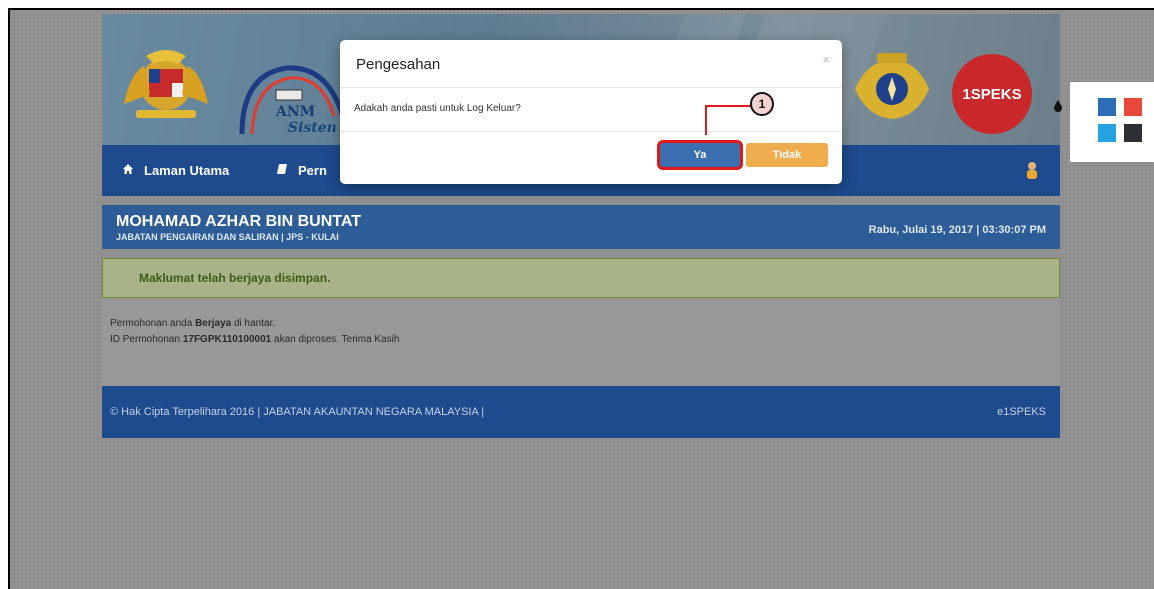 The height and width of the screenshot is (589, 1154). Describe the element at coordinates (1112, 122) in the screenshot. I see `theme-switcher-panel` at that location.